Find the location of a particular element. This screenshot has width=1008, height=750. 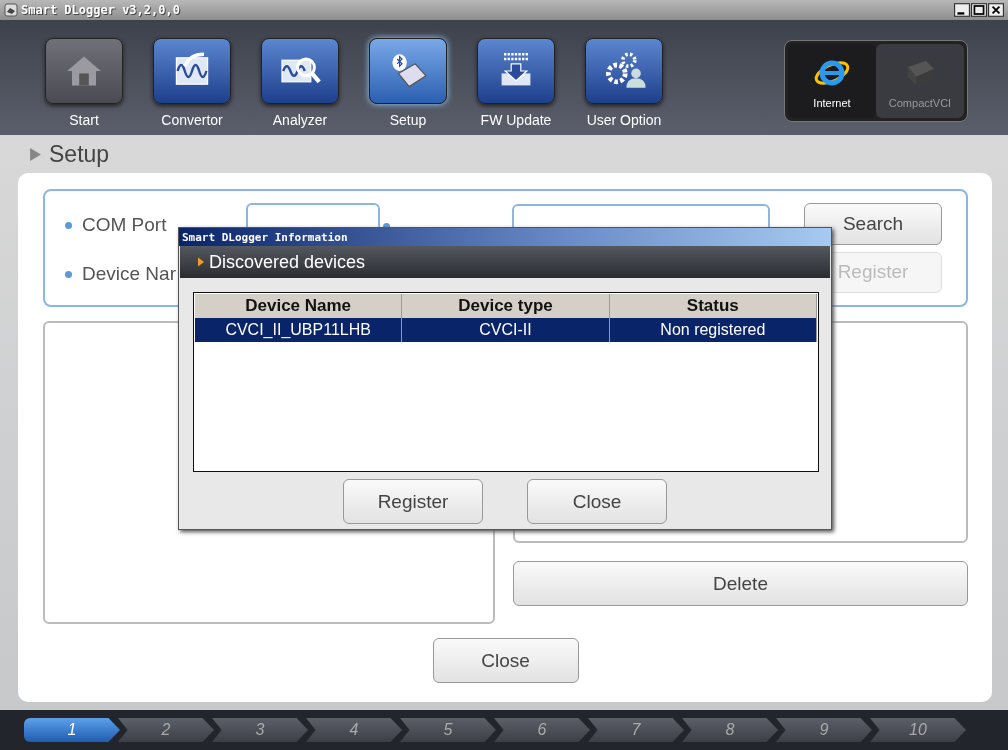

dialog-title: Smart DLogger Information is located at coordinates (505, 237).